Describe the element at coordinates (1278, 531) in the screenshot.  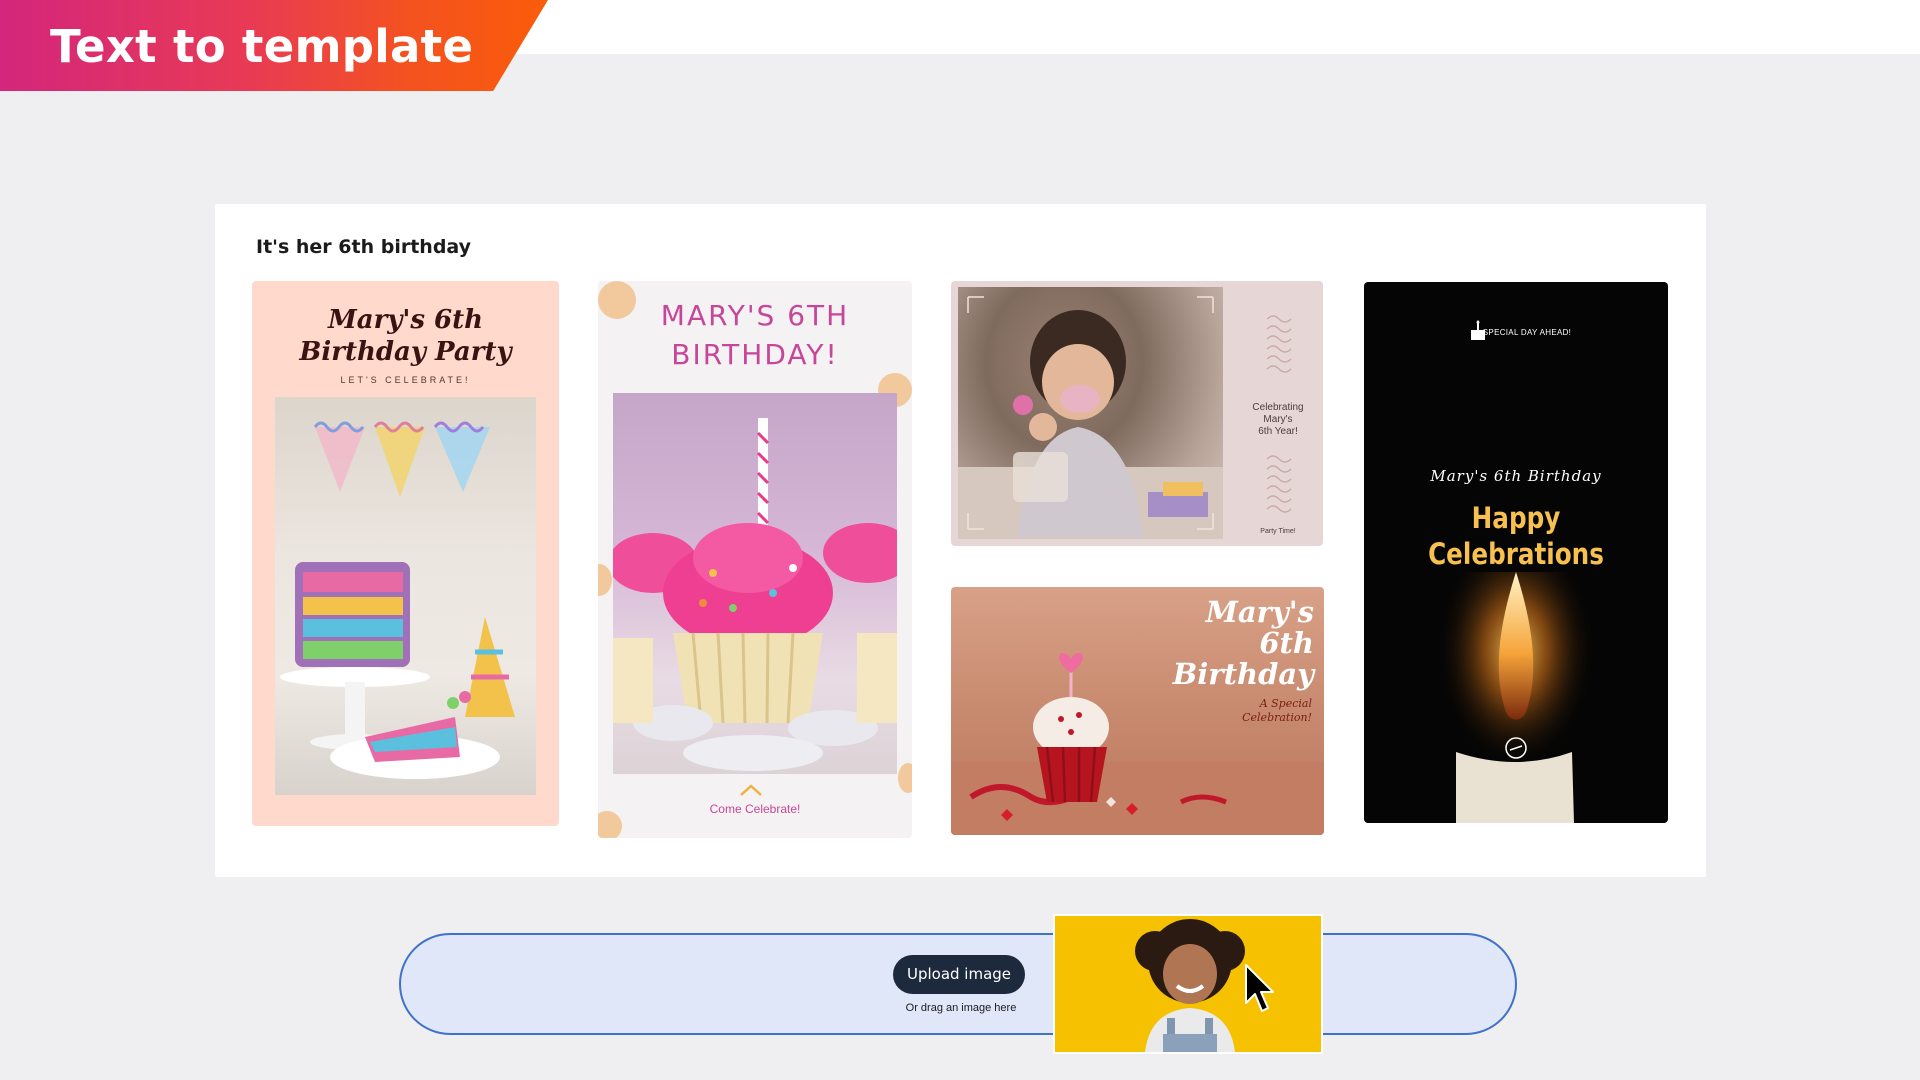
I see `card3-footer: Party Time!` at that location.